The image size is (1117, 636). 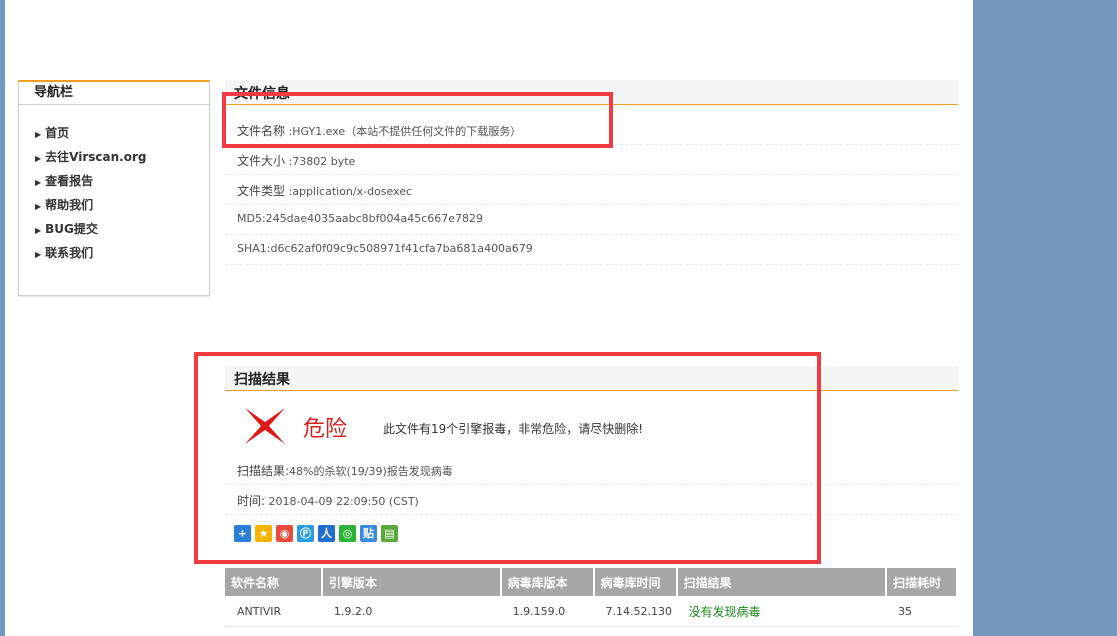 What do you see at coordinates (417, 120) in the screenshot?
I see `highlight-box-file-name` at bounding box center [417, 120].